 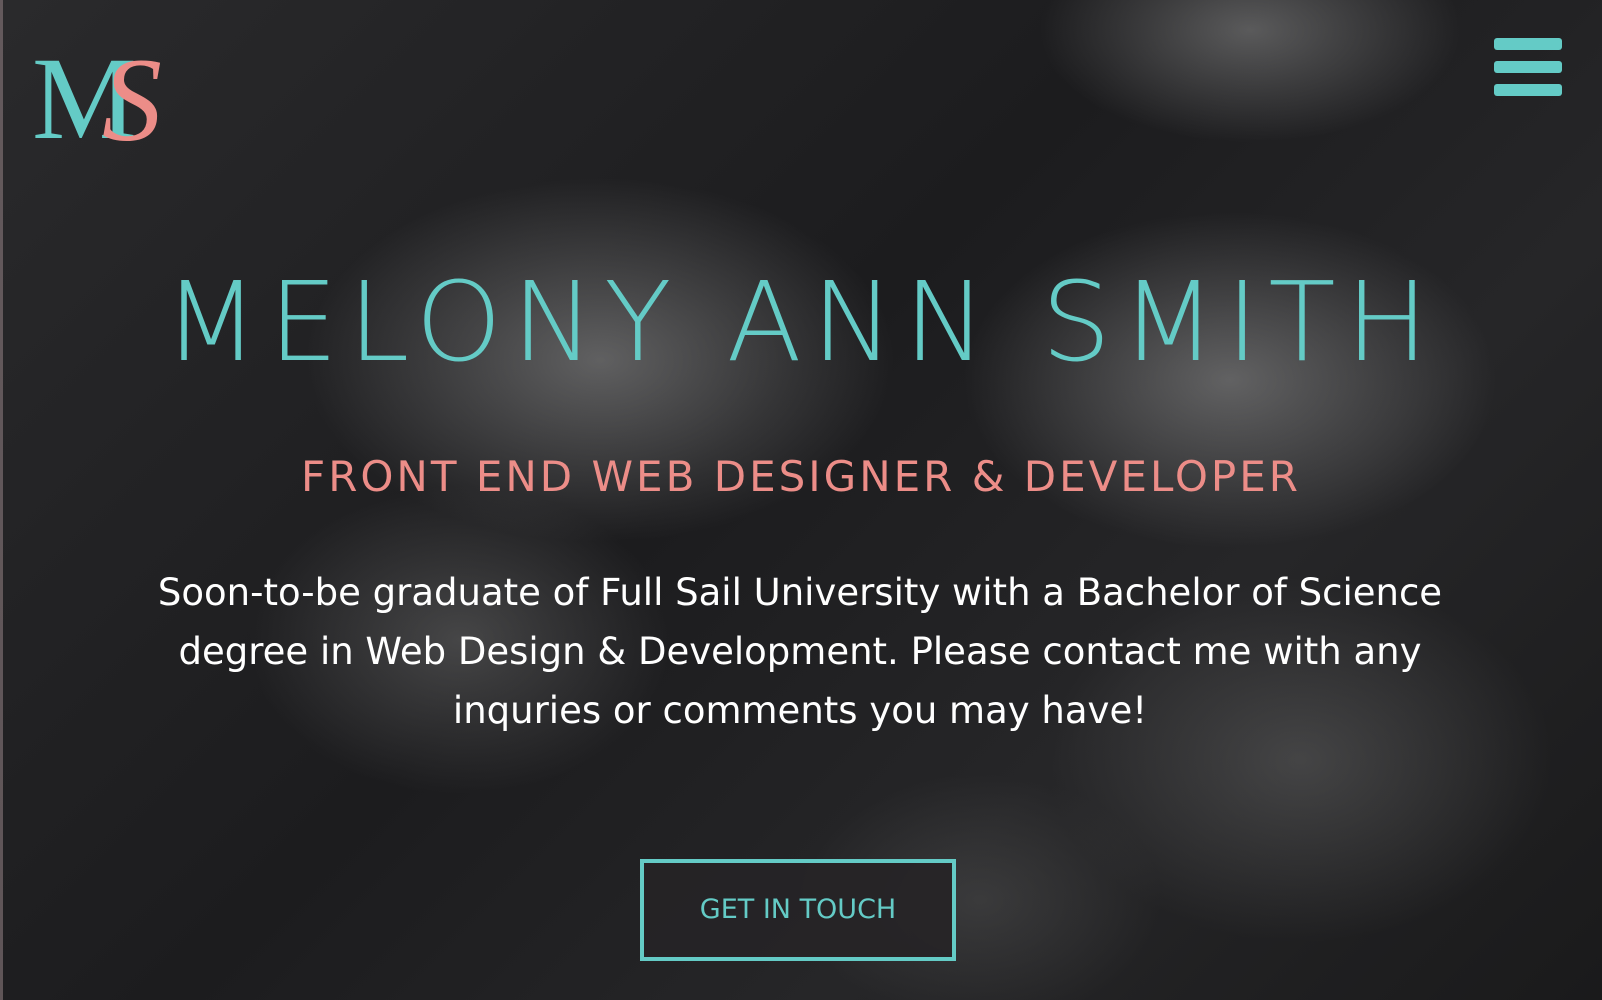 What do you see at coordinates (801, 476) in the screenshot?
I see `page-subtitle: FRONT END WEB DESIGNER & DEVELOPER` at bounding box center [801, 476].